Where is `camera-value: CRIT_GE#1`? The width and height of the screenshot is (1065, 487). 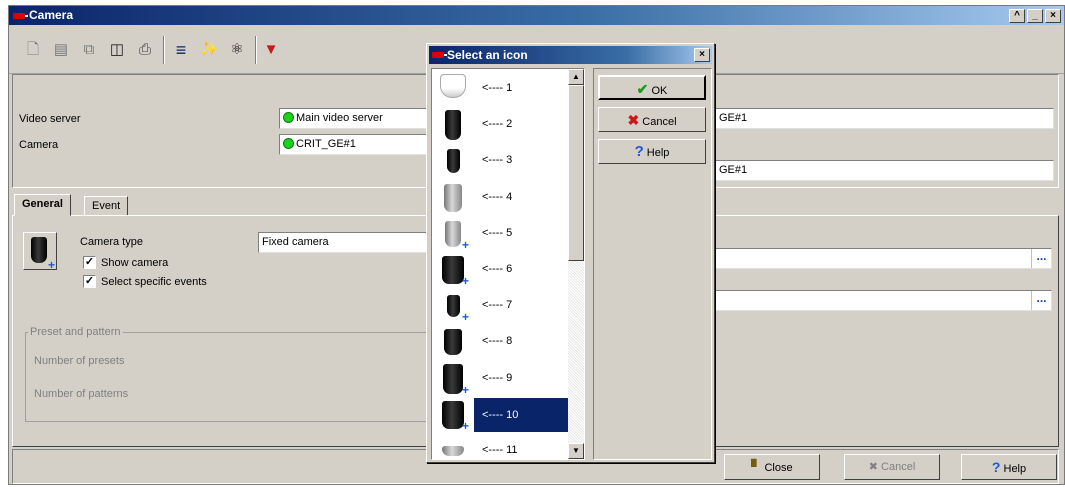
camera-value: CRIT_GE#1 is located at coordinates (326, 144).